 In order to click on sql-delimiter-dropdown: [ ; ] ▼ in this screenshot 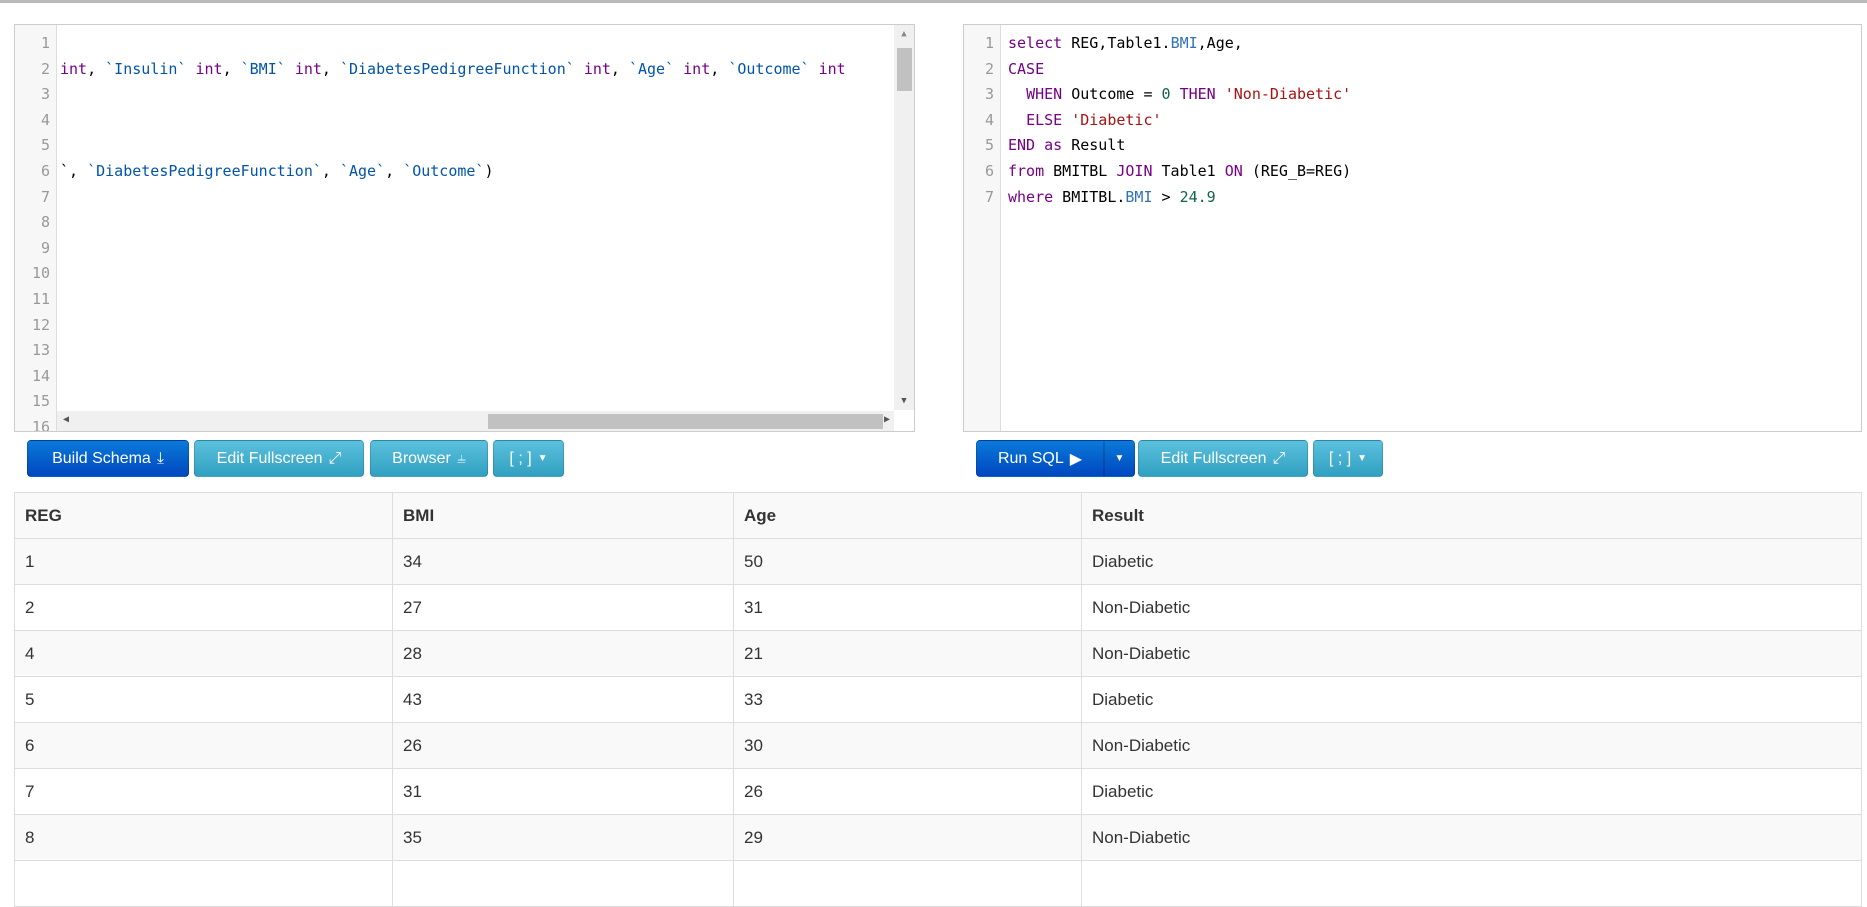, I will do `click(1348, 458)`.